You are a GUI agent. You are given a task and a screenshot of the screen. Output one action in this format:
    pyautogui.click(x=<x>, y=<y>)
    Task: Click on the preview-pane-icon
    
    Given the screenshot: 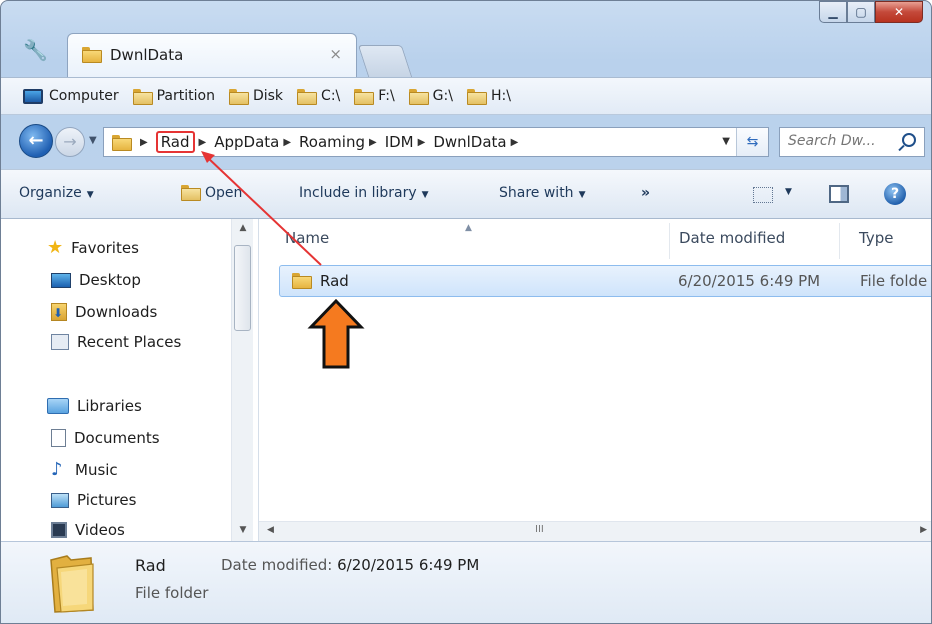 What is the action you would take?
    pyautogui.click(x=839, y=194)
    